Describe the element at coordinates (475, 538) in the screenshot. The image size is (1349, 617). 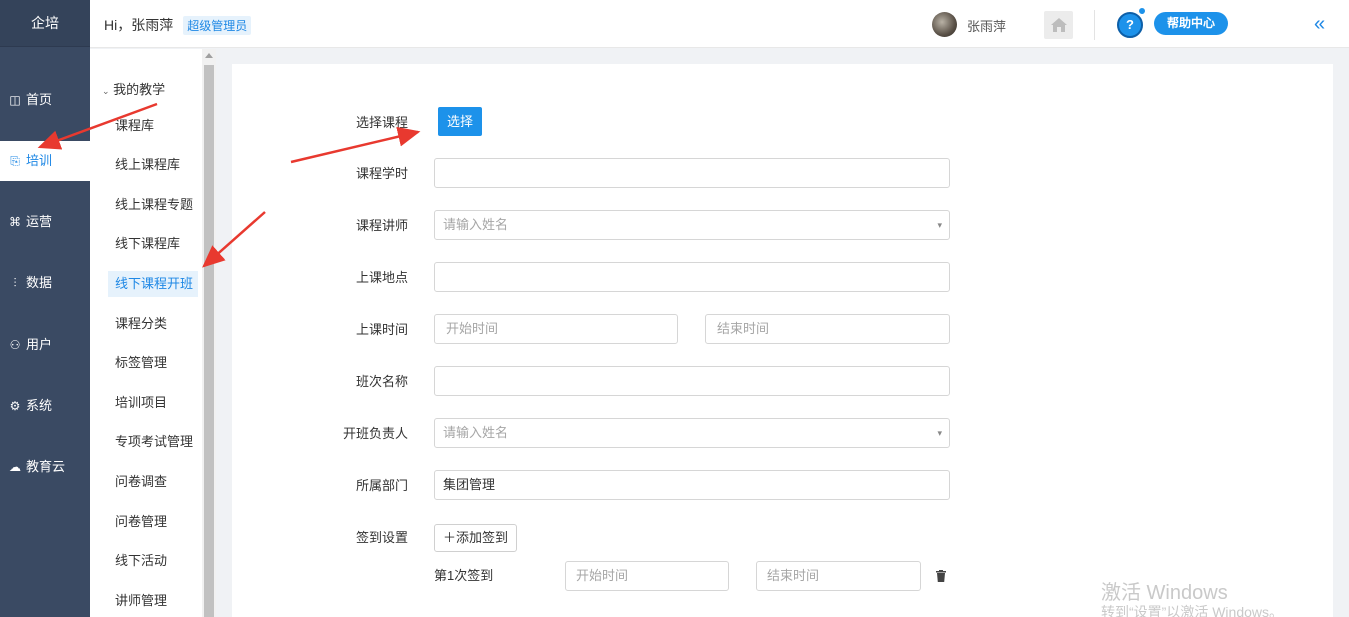
I see `add-signin-button: ＋添加签到` at that location.